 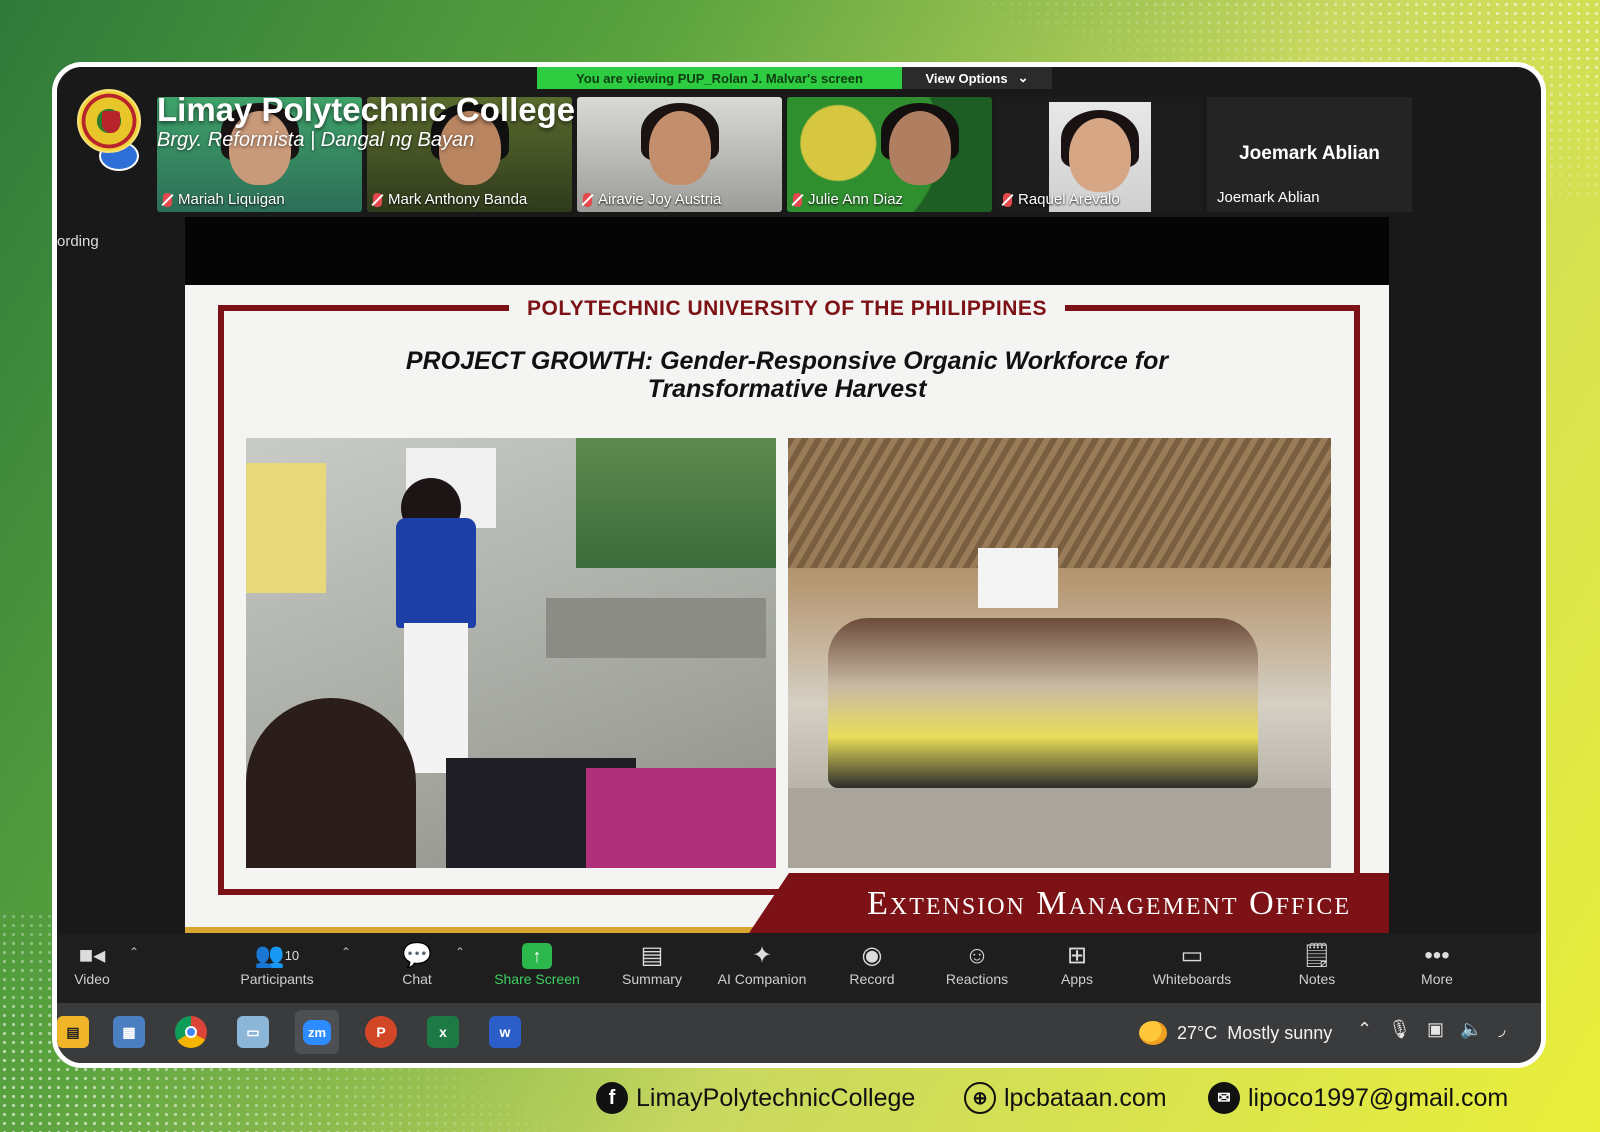 I want to click on ai-companion-button: ✦ AI Companion, so click(x=762, y=964).